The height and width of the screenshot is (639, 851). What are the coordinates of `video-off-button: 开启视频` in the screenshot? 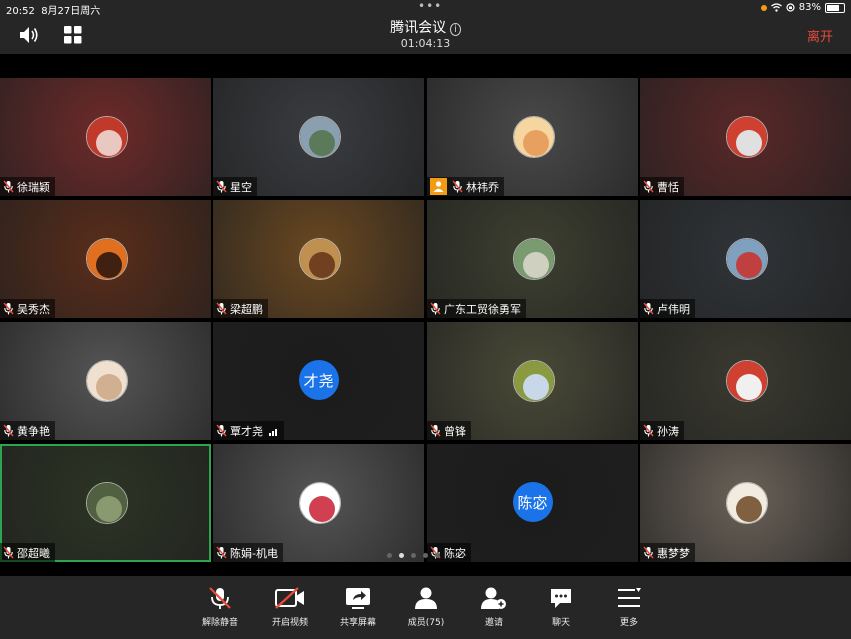 It's located at (290, 607).